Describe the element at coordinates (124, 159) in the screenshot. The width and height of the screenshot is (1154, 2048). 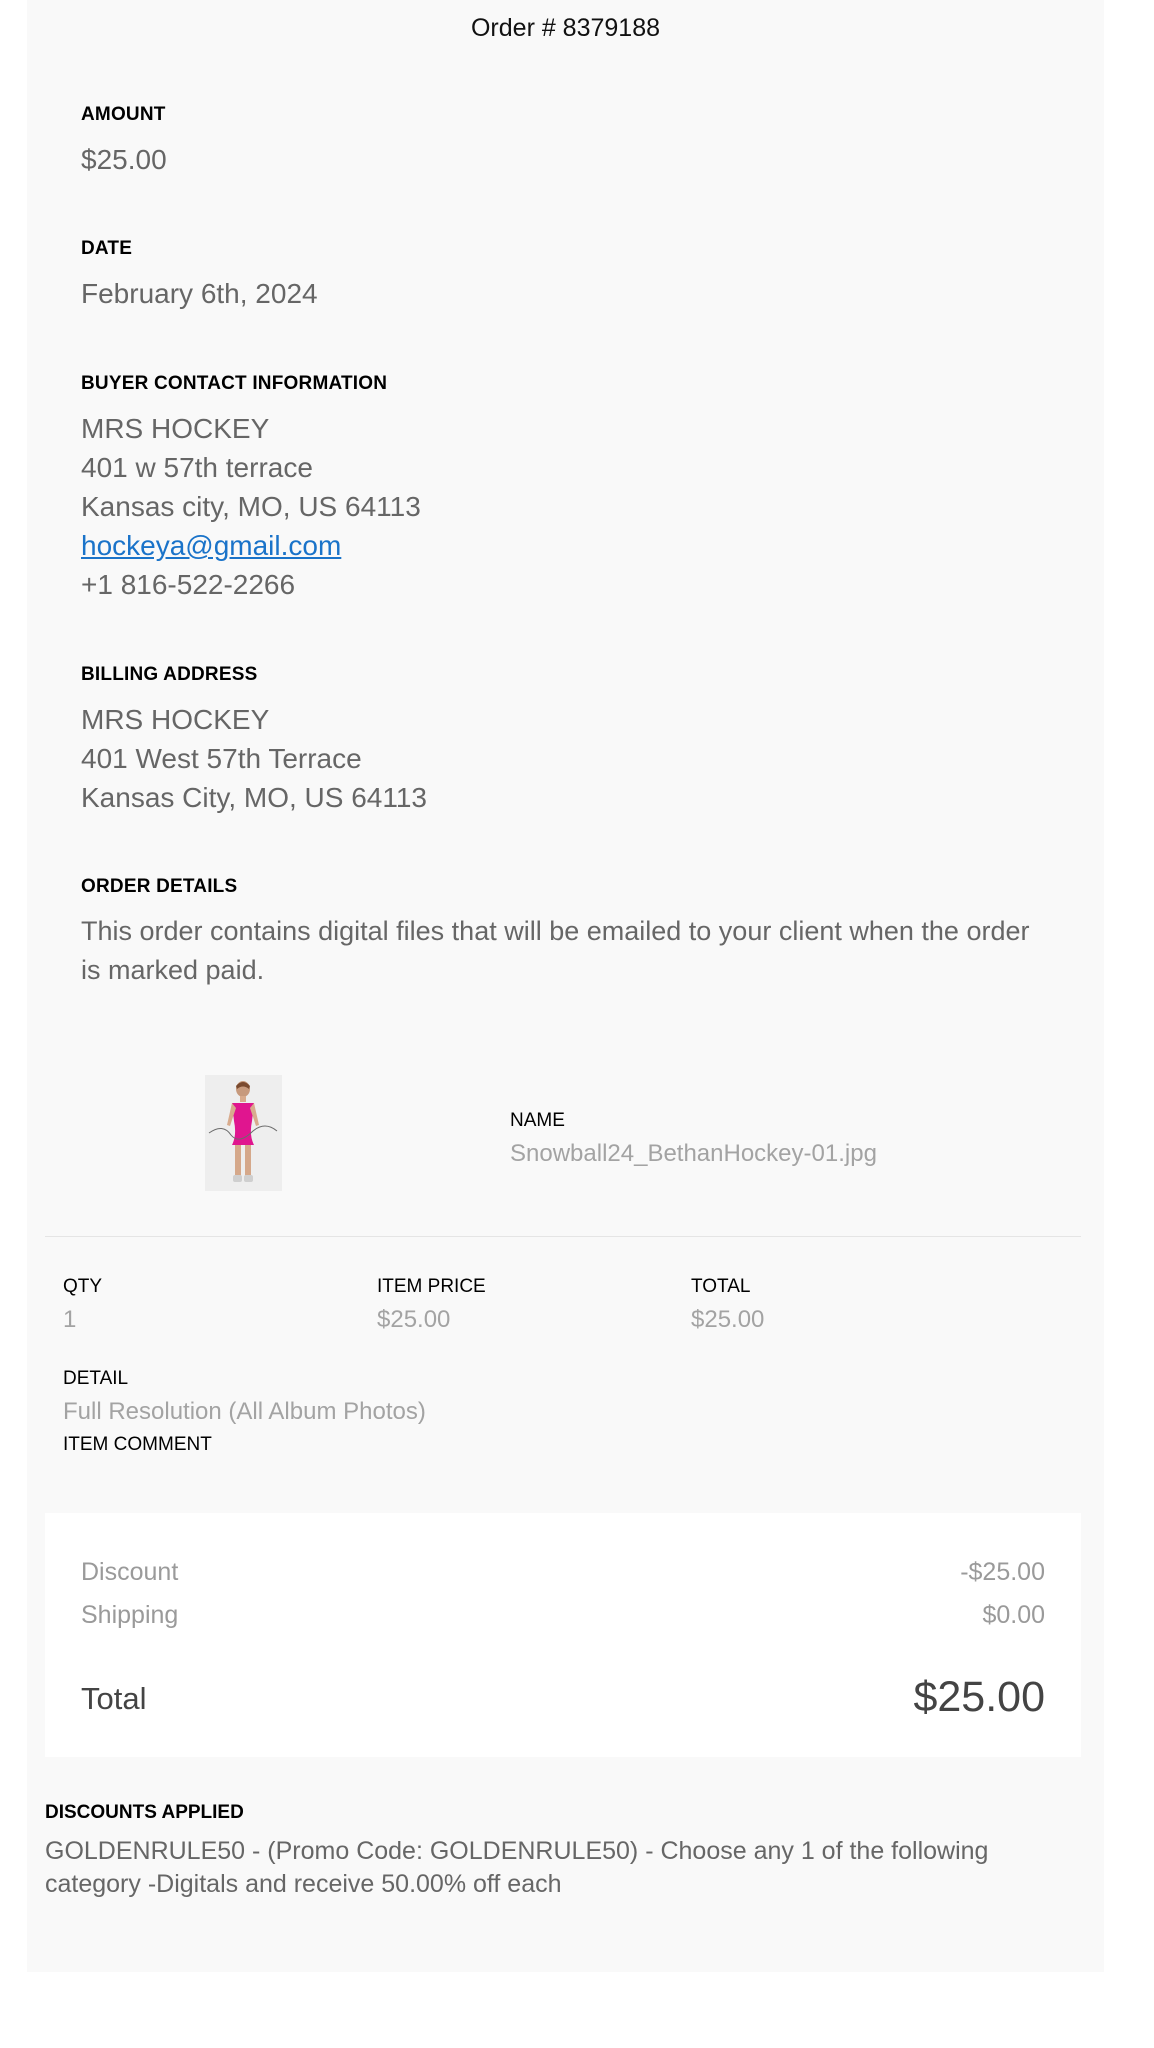
I see `amount-value: $25.00` at that location.